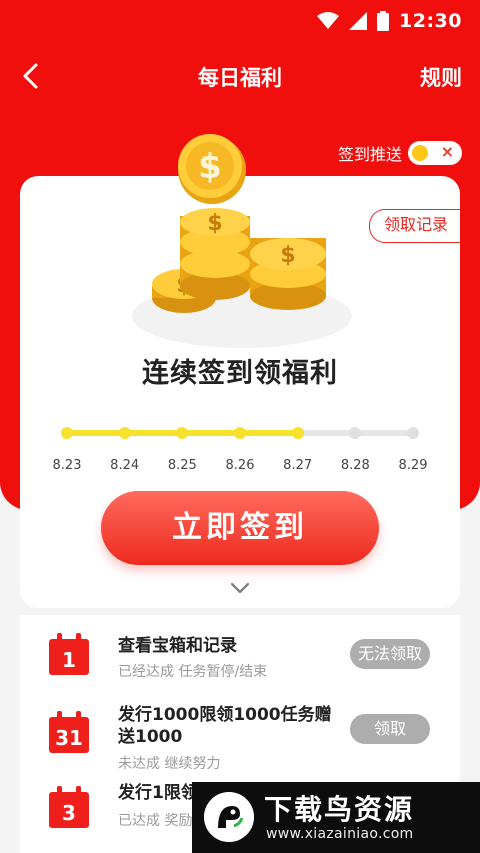  What do you see at coordinates (413, 465) in the screenshot?
I see `progress-date-label: 8.29` at bounding box center [413, 465].